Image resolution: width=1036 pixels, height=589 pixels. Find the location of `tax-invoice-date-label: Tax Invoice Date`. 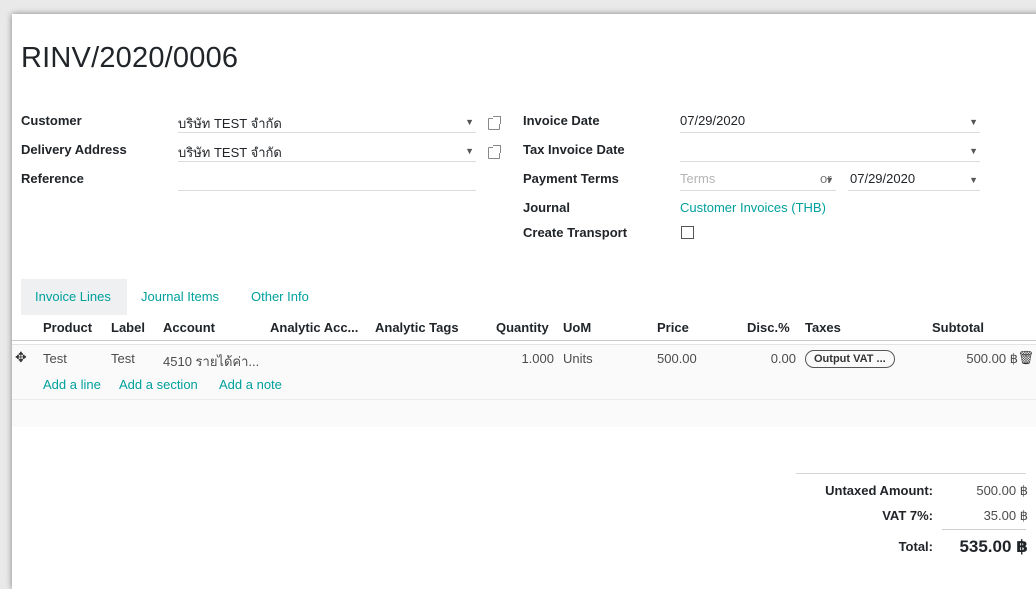

tax-invoice-date-label: Tax Invoice Date is located at coordinates (574, 149).